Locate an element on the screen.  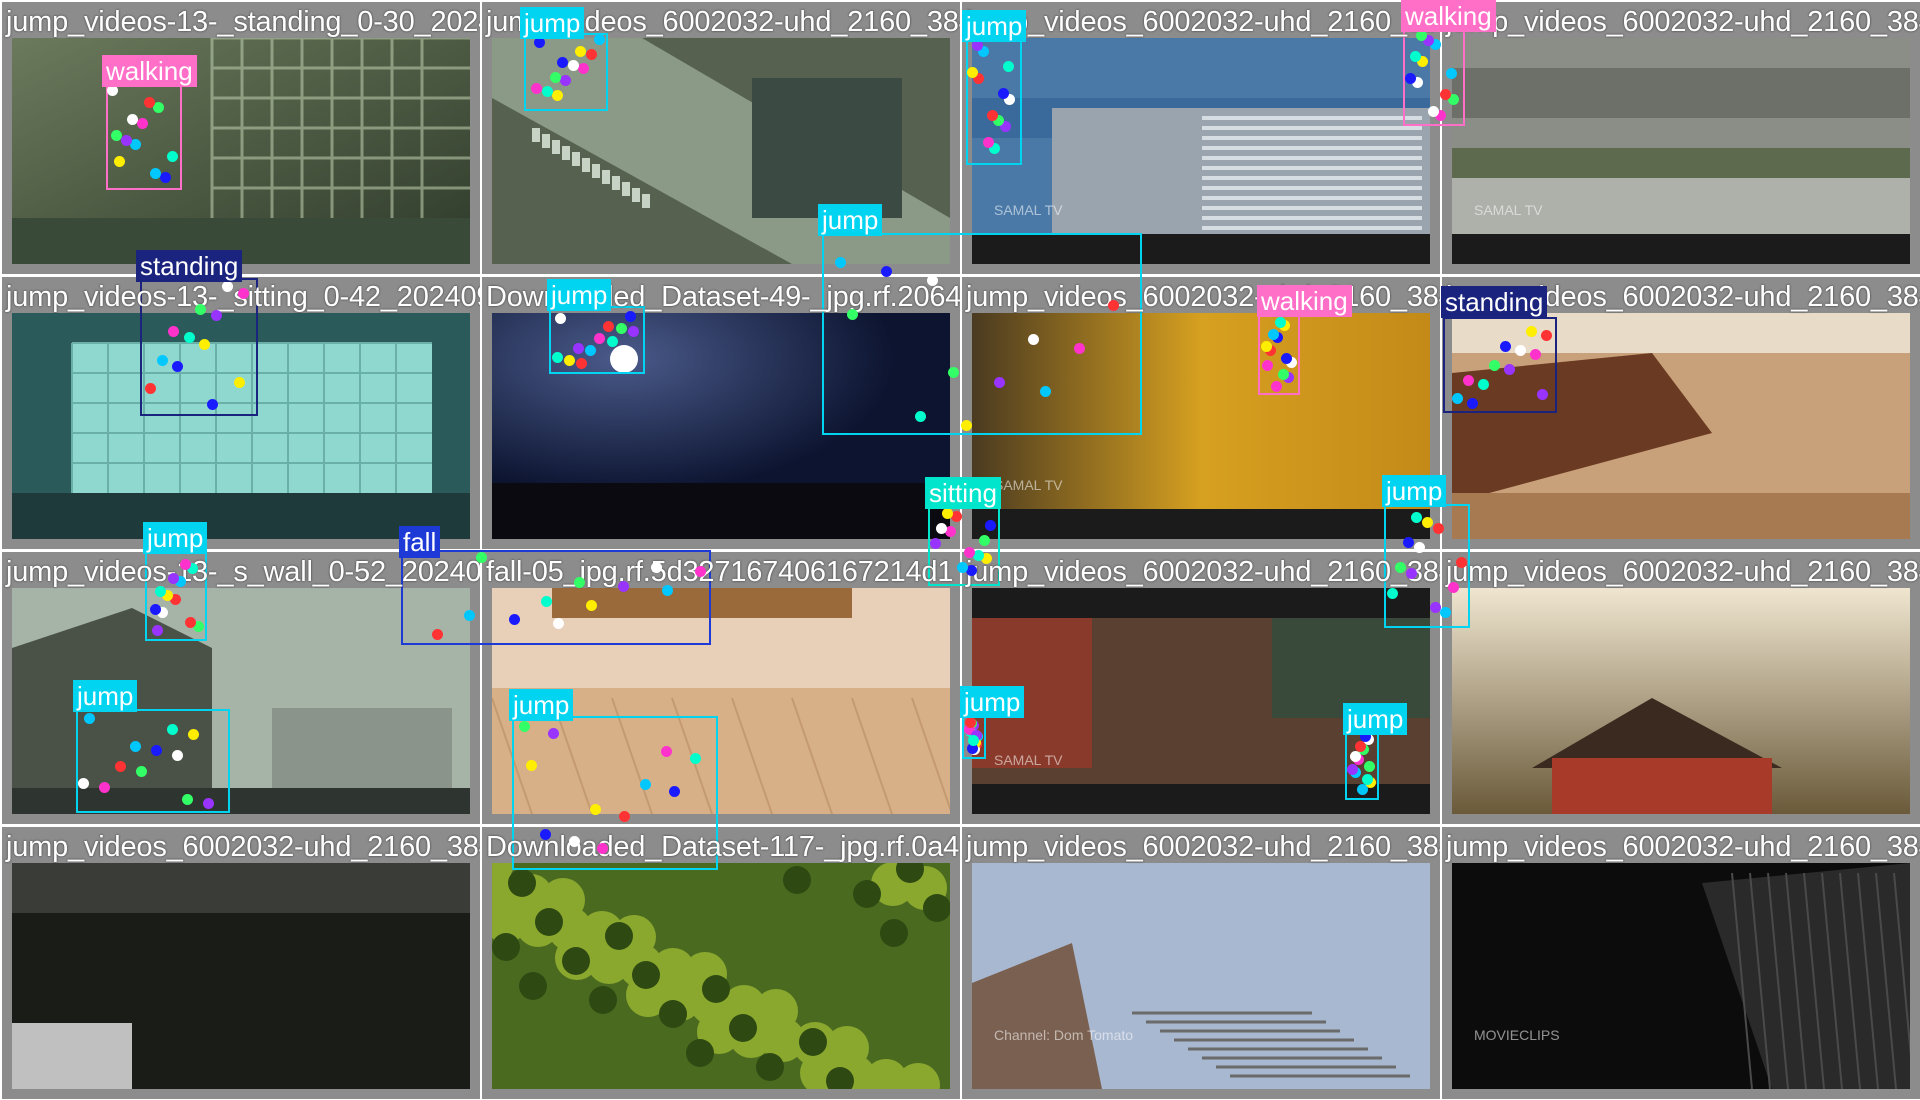
image-filename: Downloaded_Dataset-117-_jpg.rf.0a4195b8 is located at coordinates (723, 847).